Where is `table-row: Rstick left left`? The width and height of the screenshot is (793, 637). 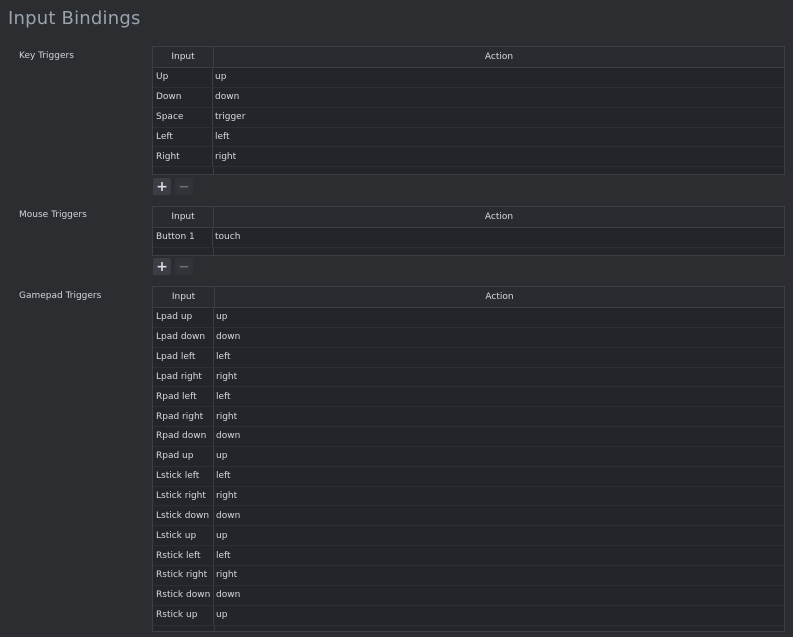 table-row: Rstick left left is located at coordinates (468, 556).